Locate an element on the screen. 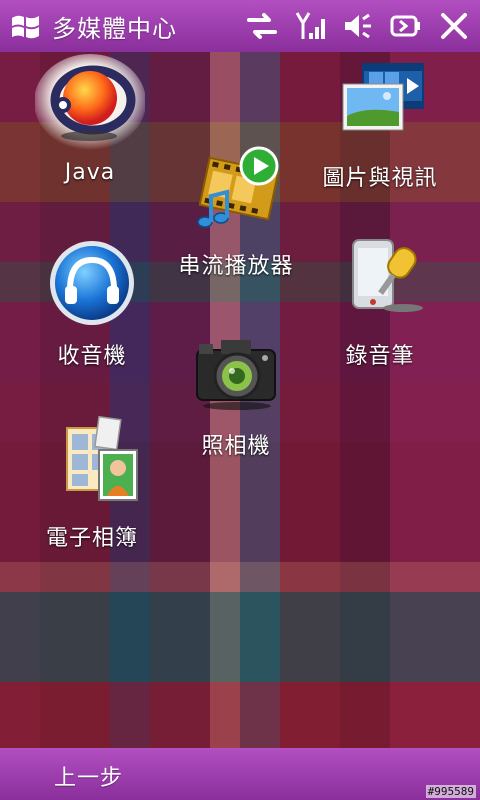 This screenshot has height=800, width=480. item-label: 電子相簿 is located at coordinates (91, 538).